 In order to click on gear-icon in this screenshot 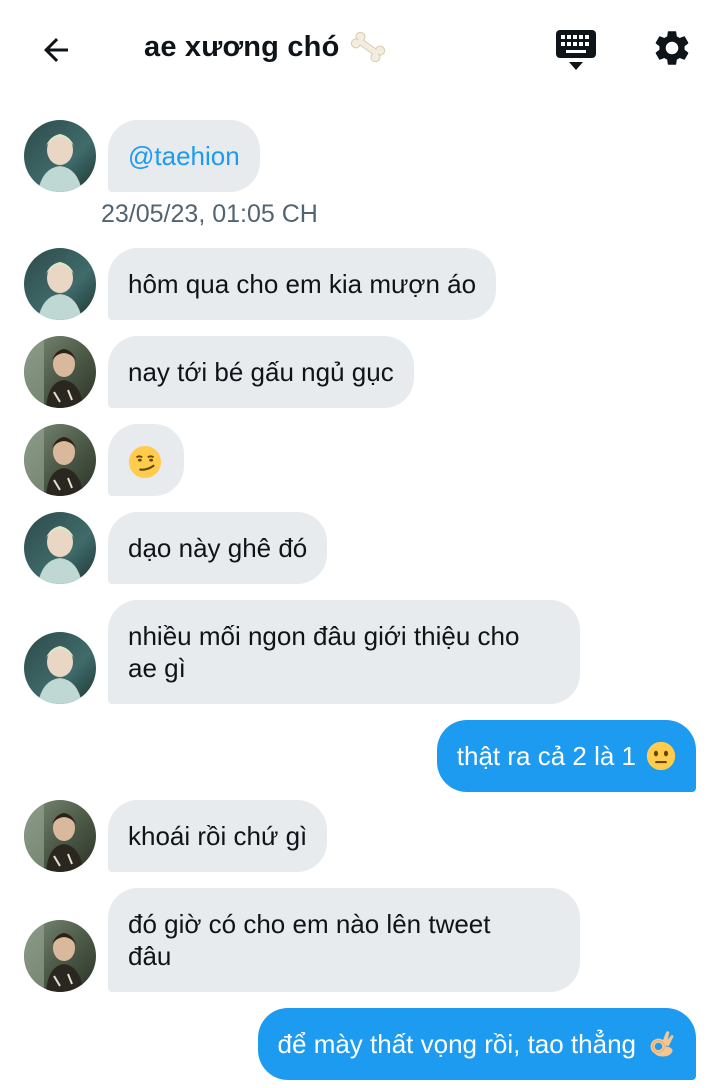, I will do `click(672, 48)`.